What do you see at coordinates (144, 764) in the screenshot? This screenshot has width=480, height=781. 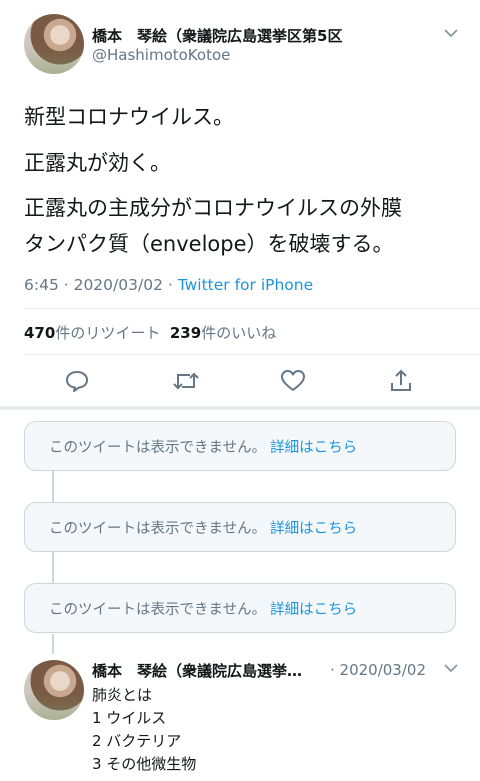 I see `reply-text-line: 3 その他微生物` at bounding box center [144, 764].